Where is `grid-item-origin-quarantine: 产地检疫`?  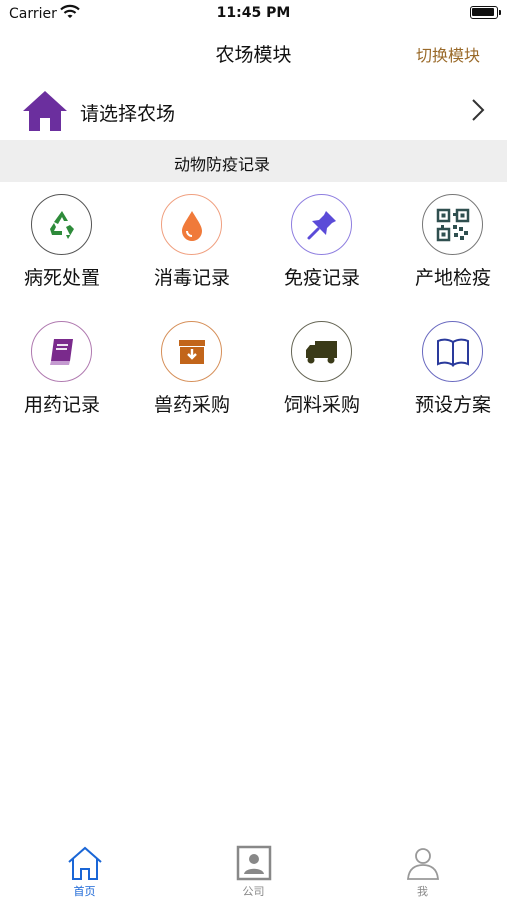
grid-item-origin-quarantine: 产地检疫 is located at coordinates (449, 247).